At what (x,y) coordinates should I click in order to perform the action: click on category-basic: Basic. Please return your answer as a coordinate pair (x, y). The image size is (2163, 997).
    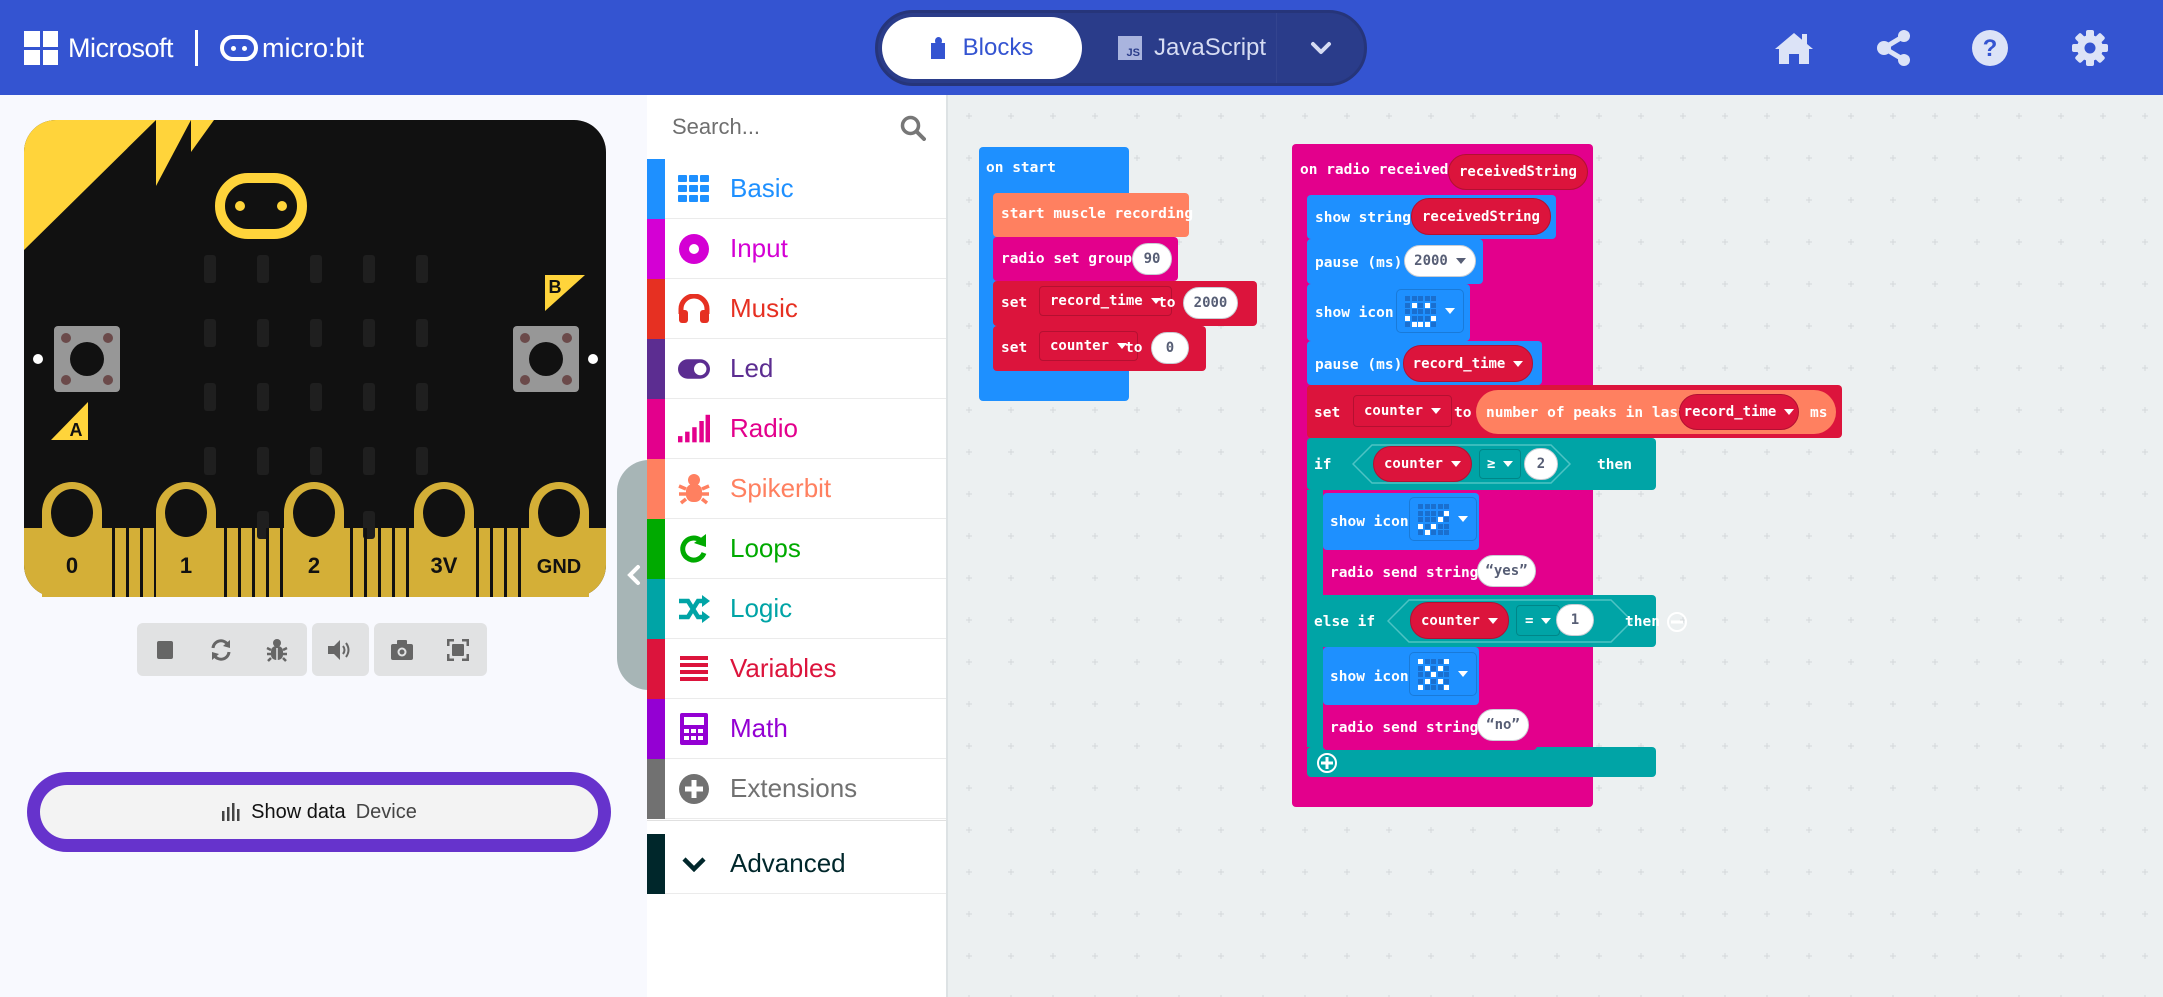
    Looking at the image, I should click on (796, 188).